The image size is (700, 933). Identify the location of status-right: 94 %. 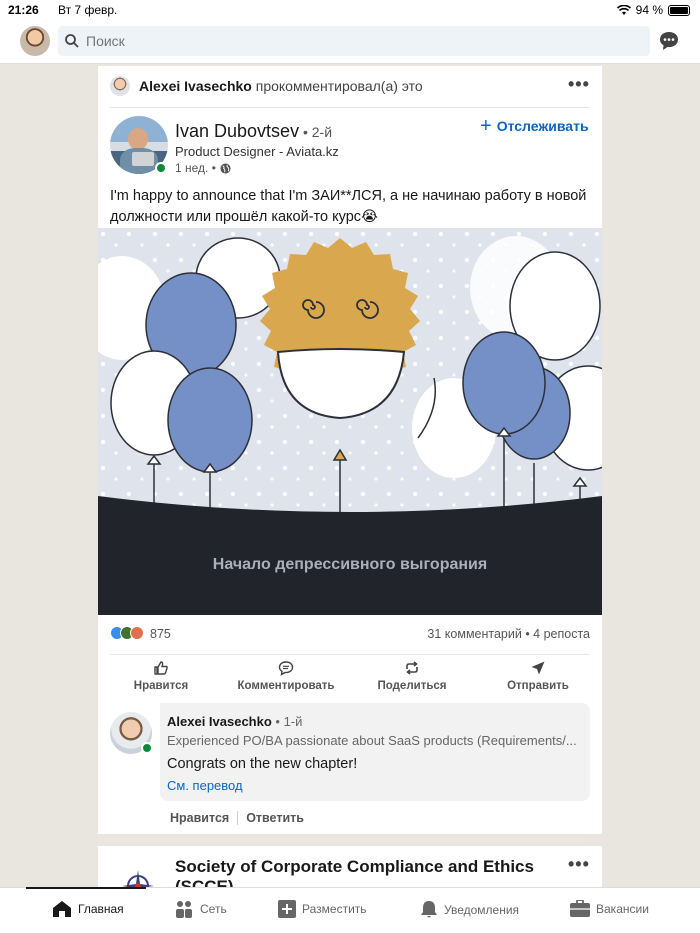
(653, 10).